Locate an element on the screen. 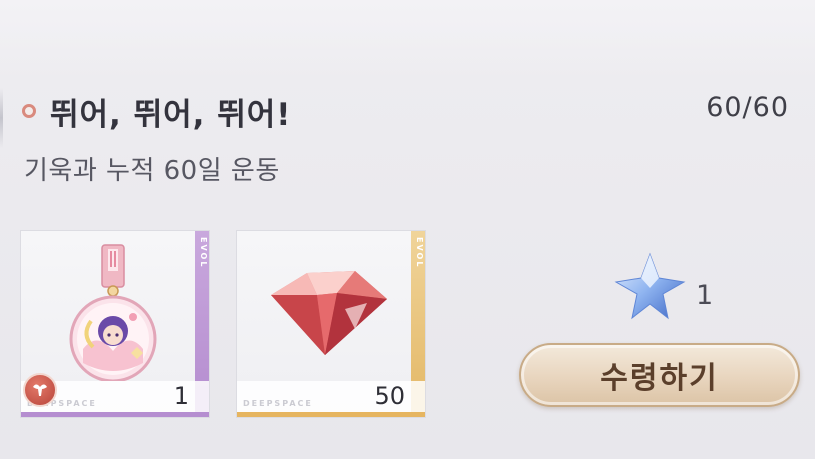 The height and width of the screenshot is (459, 815). reward-count: 1 is located at coordinates (181, 396).